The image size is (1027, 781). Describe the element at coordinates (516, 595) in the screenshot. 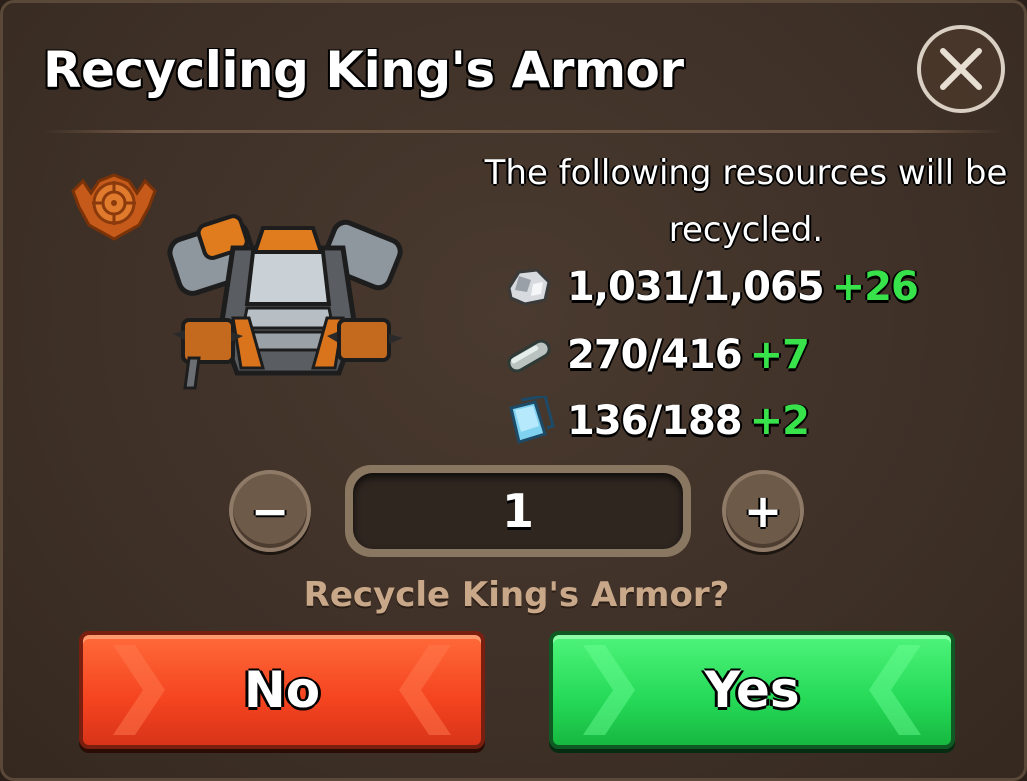

I see `recycle-question: Recycle King's Armor?` at that location.